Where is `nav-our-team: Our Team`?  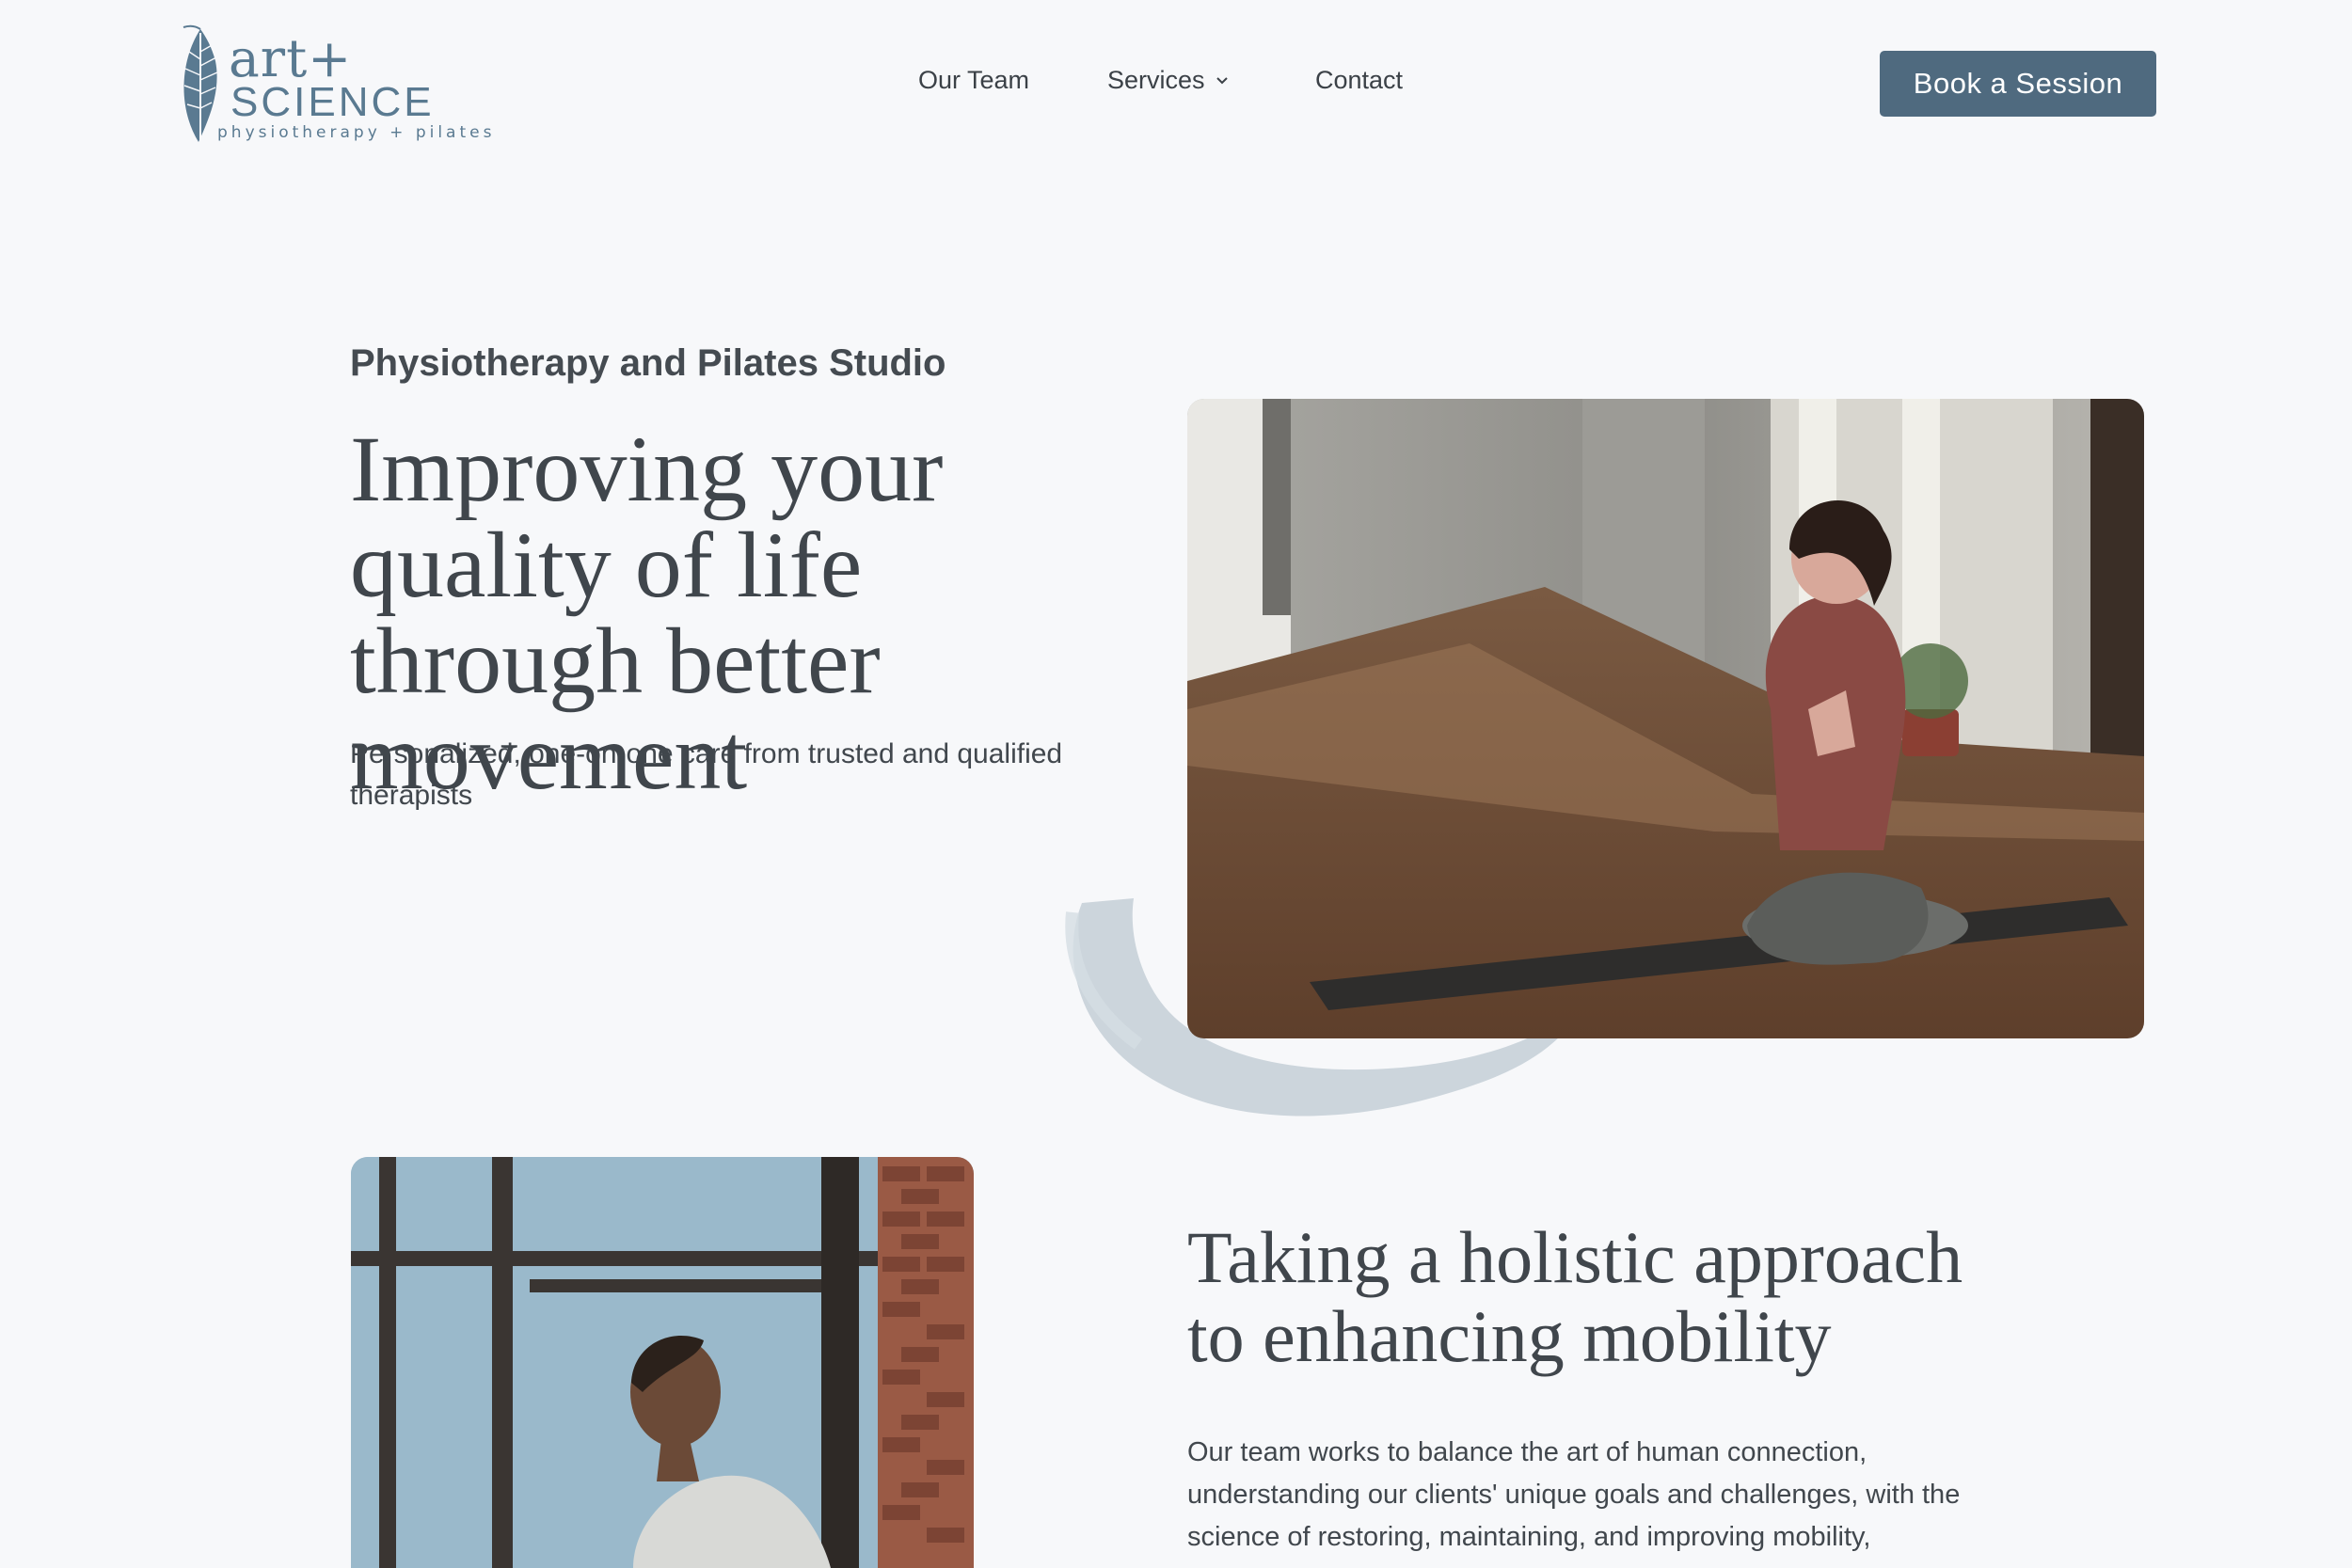
nav-our-team: Our Team is located at coordinates (973, 80).